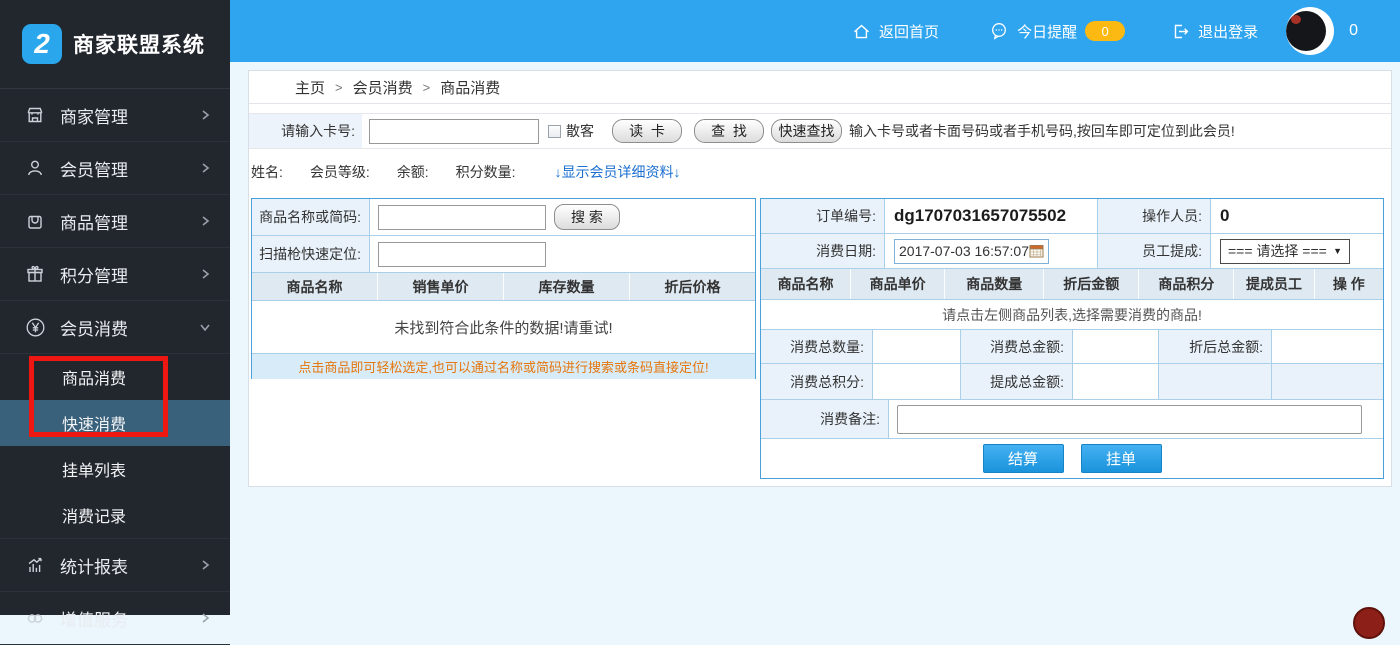  What do you see at coordinates (383, 87) in the screenshot?
I see `breadcrumb-consume: 会员消费` at bounding box center [383, 87].